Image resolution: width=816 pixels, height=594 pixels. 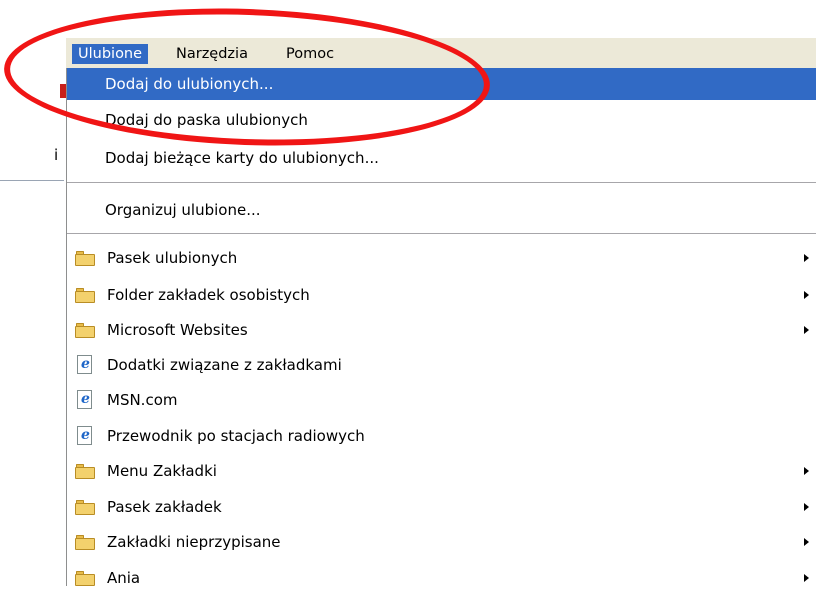 I want to click on menu-item-label: MSN.com, so click(x=142, y=400).